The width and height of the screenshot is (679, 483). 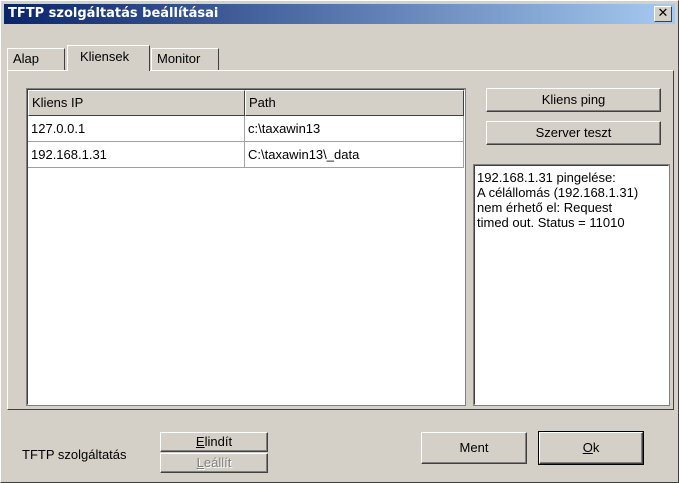 I want to click on tab-label: Alap, so click(x=26, y=58).